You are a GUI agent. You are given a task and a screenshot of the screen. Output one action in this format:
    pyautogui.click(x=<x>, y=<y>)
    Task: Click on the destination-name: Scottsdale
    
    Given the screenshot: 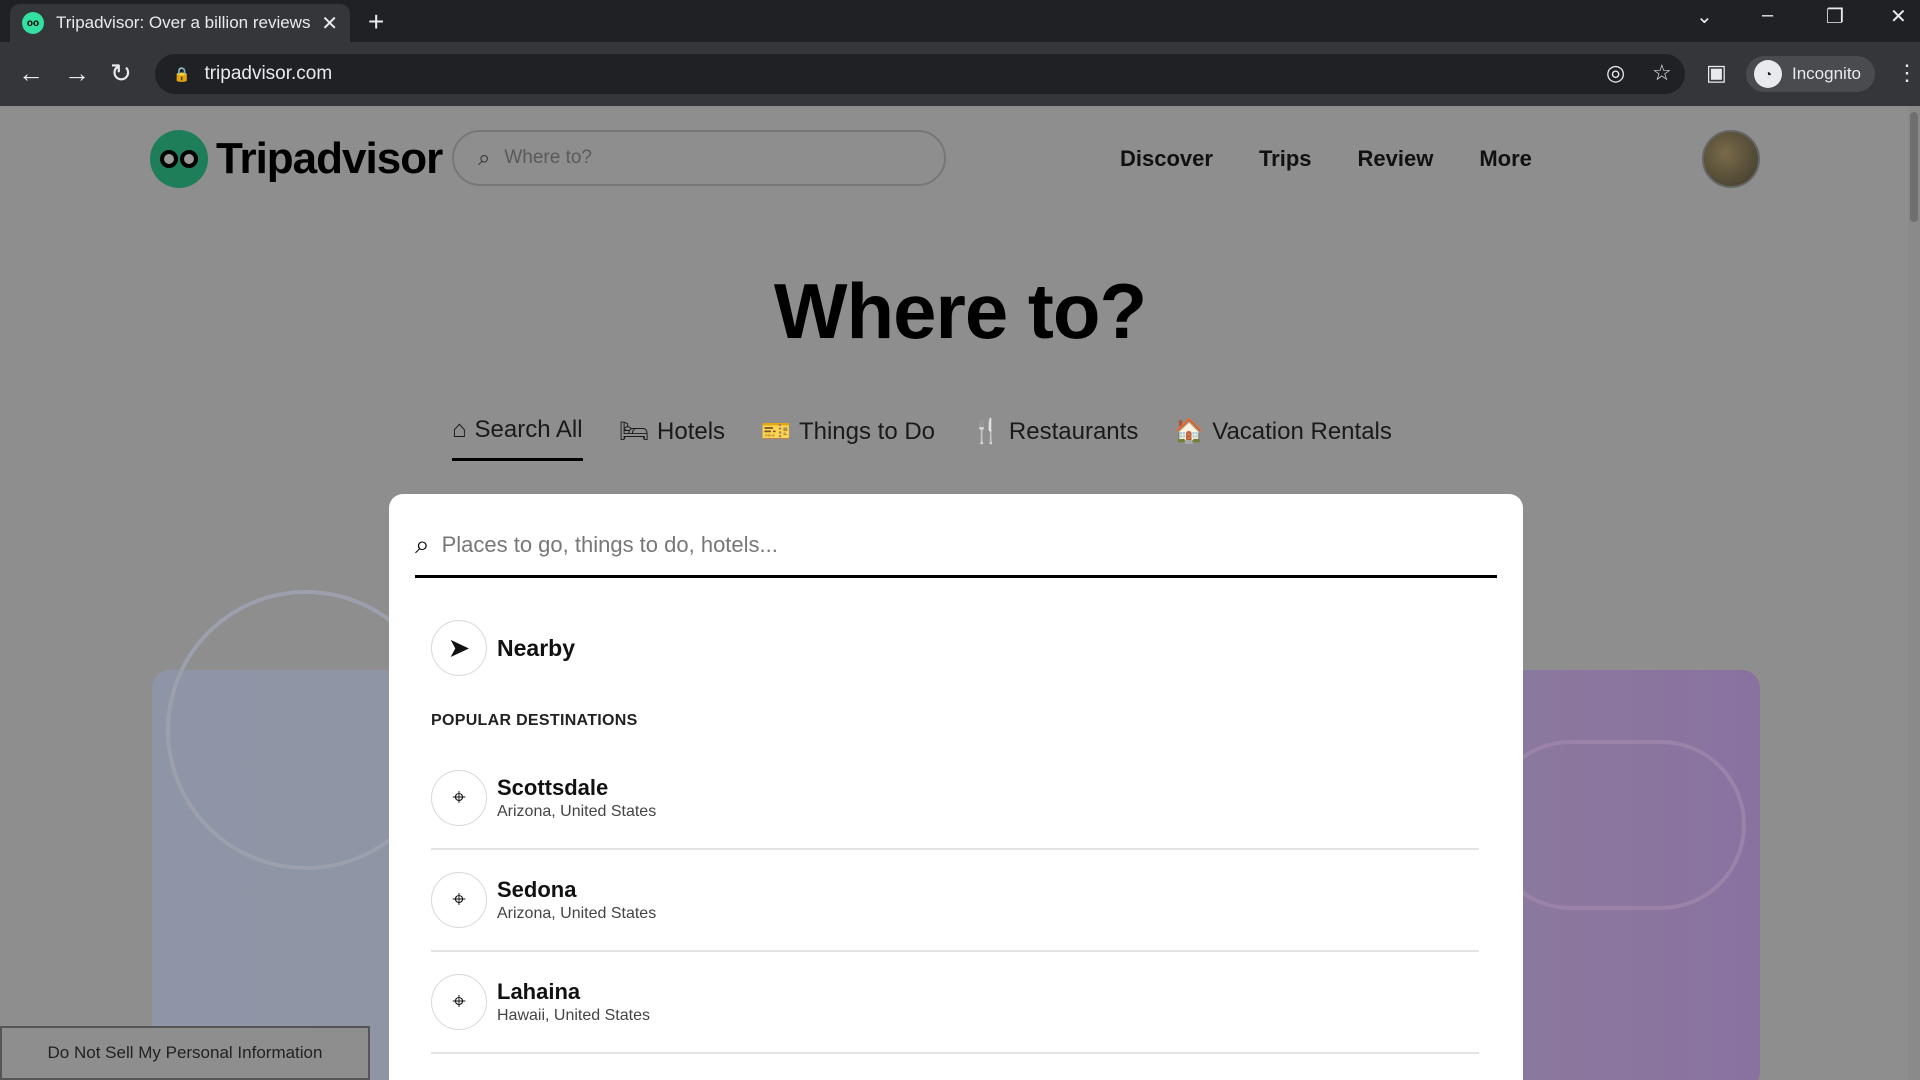 What is the action you would take?
    pyautogui.click(x=553, y=787)
    